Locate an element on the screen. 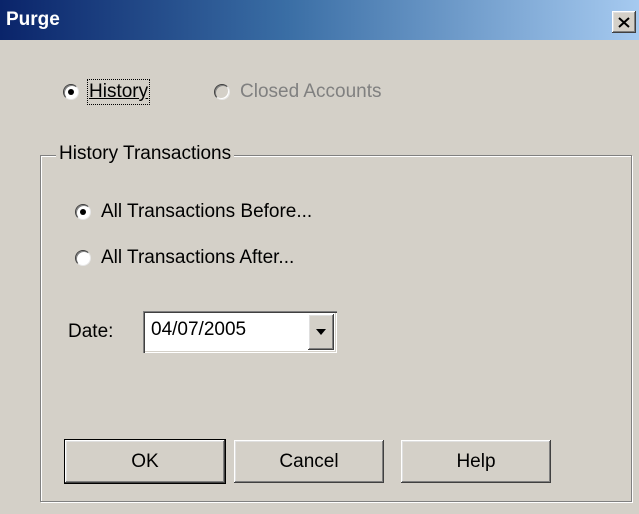  cancel-button: Cancel is located at coordinates (309, 461).